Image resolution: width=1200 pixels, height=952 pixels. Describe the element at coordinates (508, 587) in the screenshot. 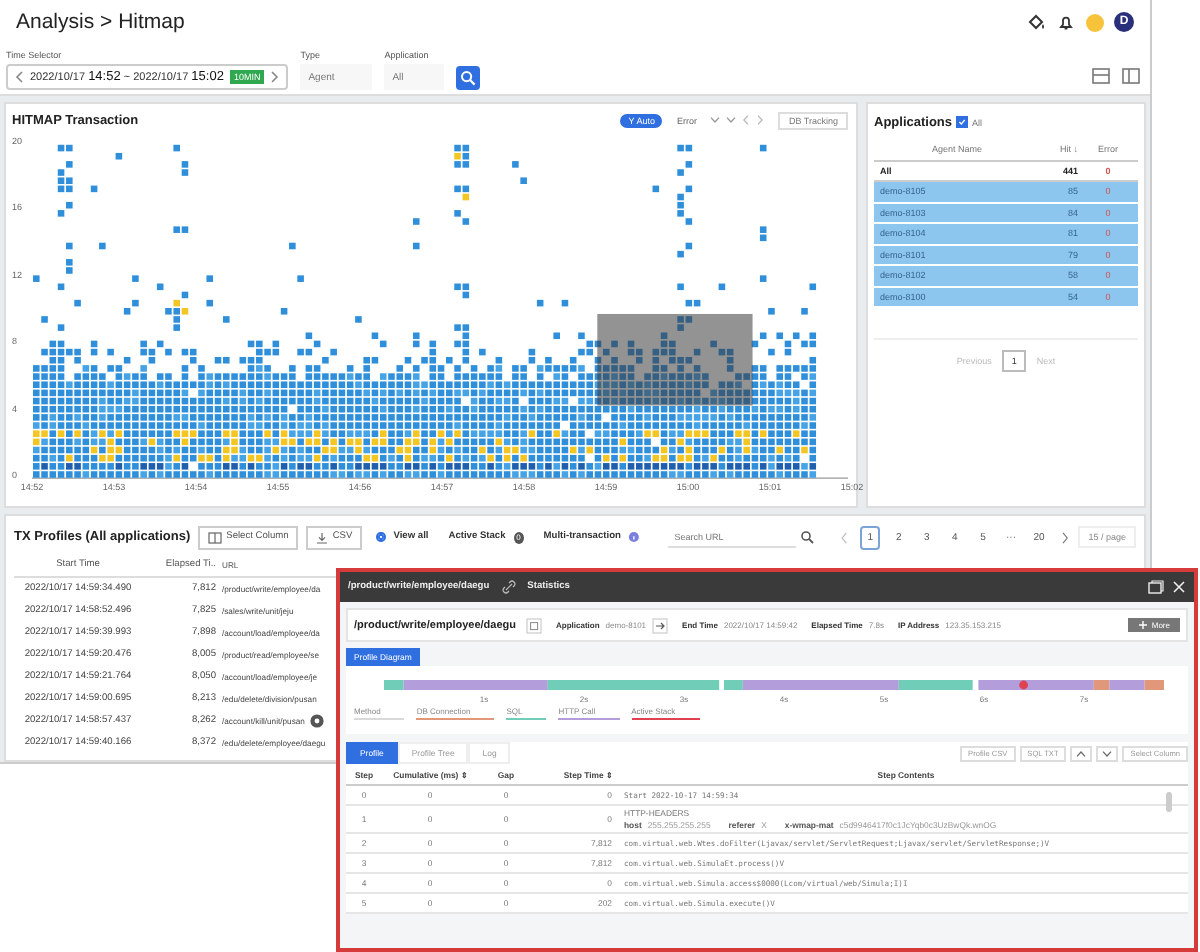

I see `link-icon` at that location.